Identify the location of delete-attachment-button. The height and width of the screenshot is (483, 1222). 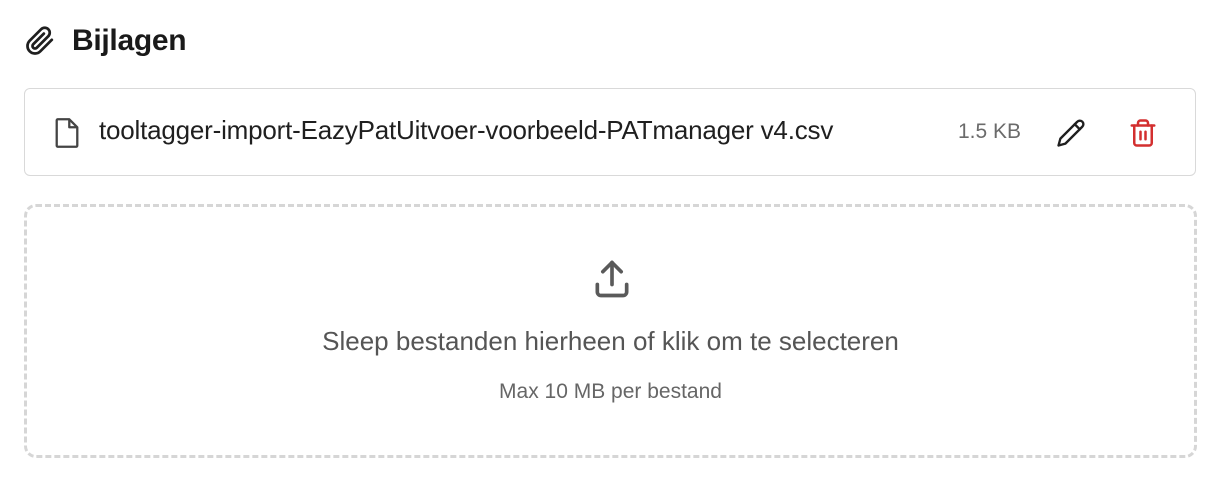
(1143, 133).